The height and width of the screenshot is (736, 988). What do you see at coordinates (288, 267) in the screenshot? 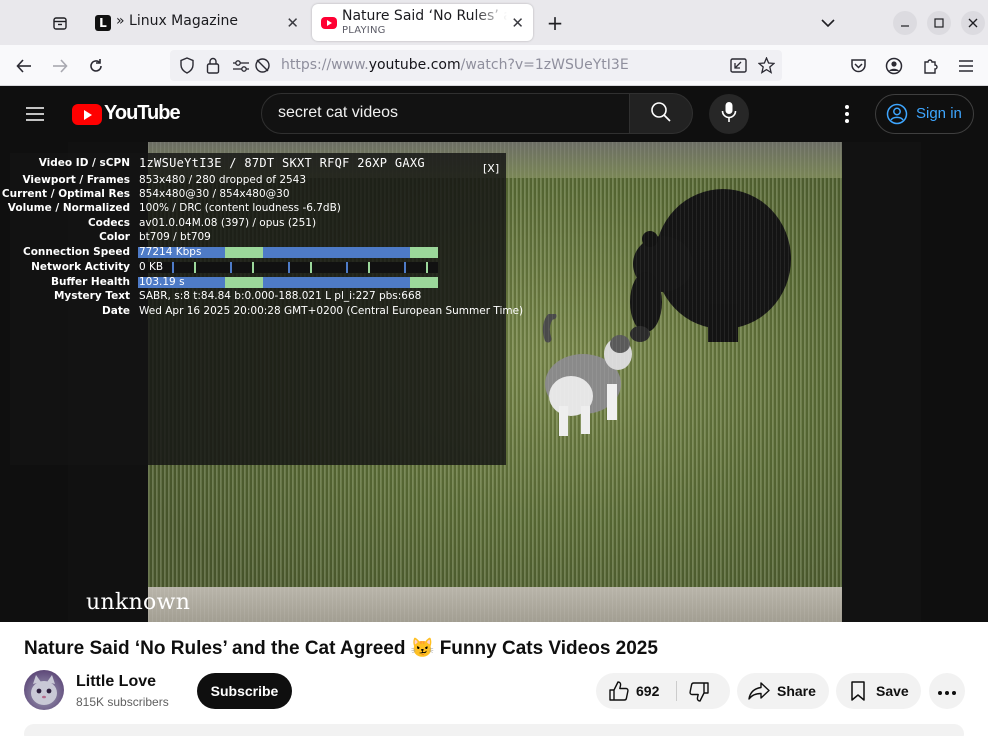
I see `network-activity-graph` at bounding box center [288, 267].